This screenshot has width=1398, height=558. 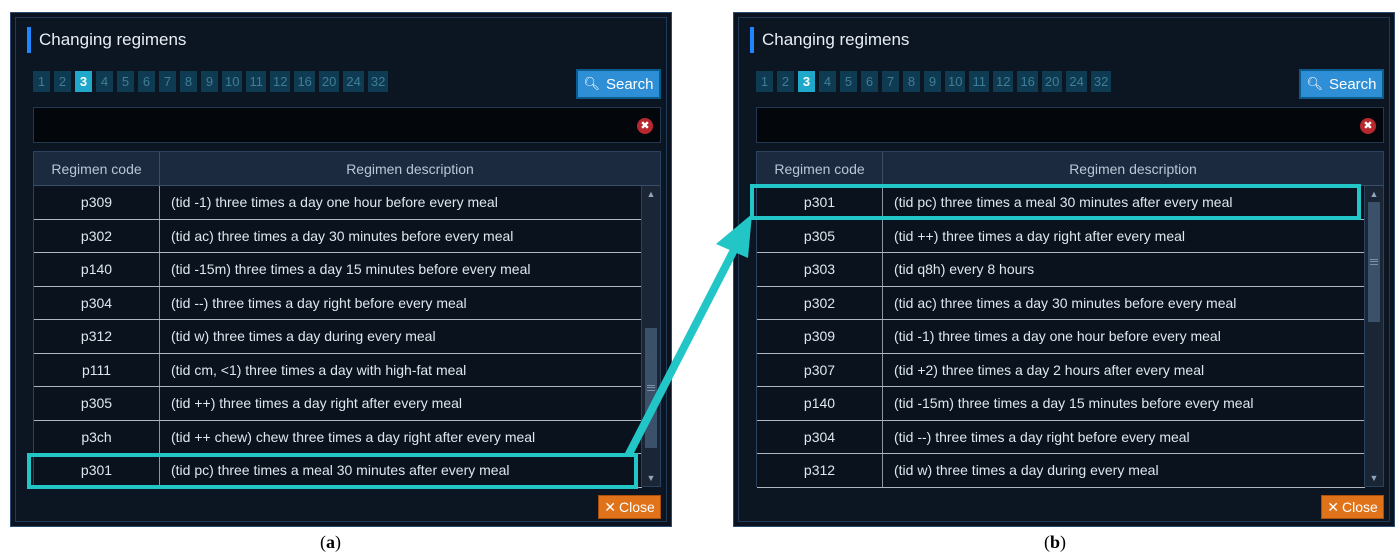 I want to click on search-field: ✖, so click(x=1070, y=125).